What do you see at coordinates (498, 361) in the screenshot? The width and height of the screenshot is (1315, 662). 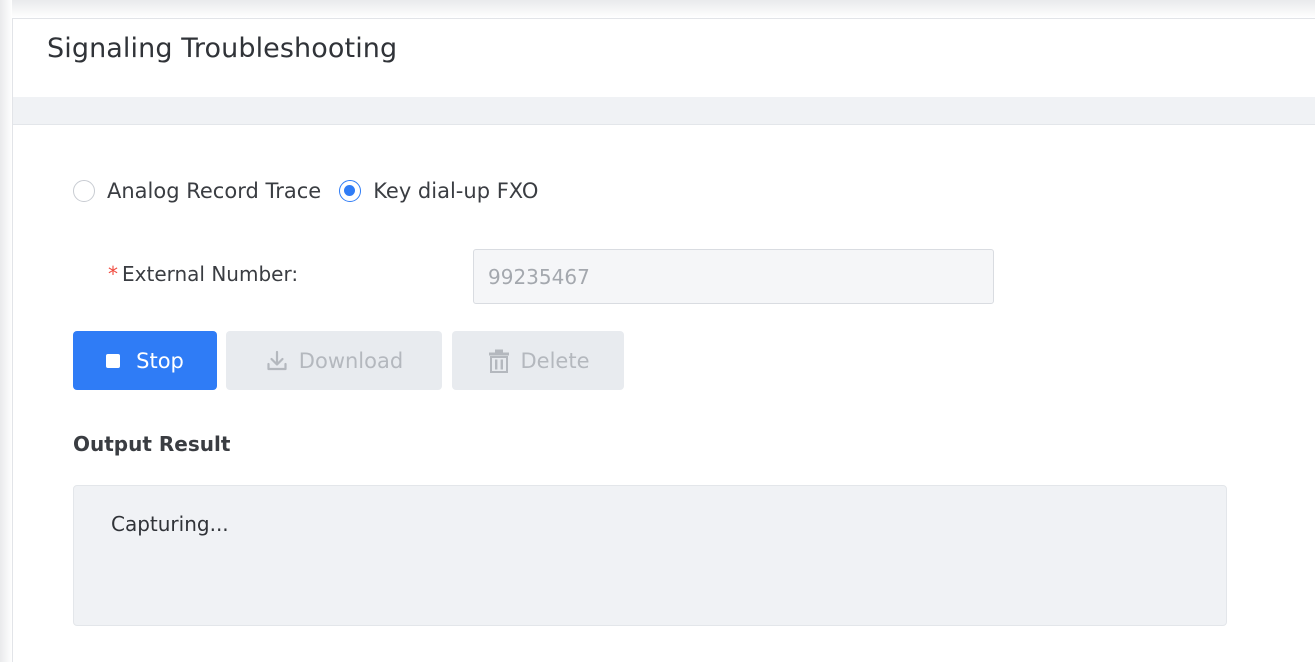 I see `trash-icon` at bounding box center [498, 361].